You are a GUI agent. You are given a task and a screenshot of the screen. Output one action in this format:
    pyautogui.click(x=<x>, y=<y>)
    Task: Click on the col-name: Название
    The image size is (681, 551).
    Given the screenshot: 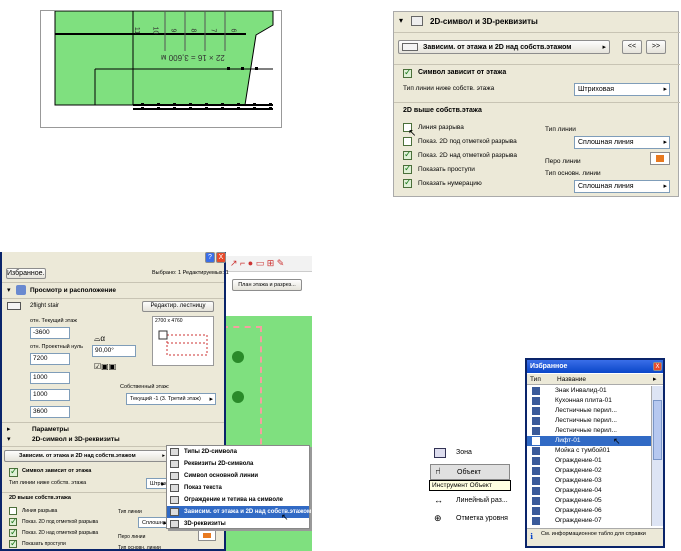 What is the action you would take?
    pyautogui.click(x=571, y=379)
    